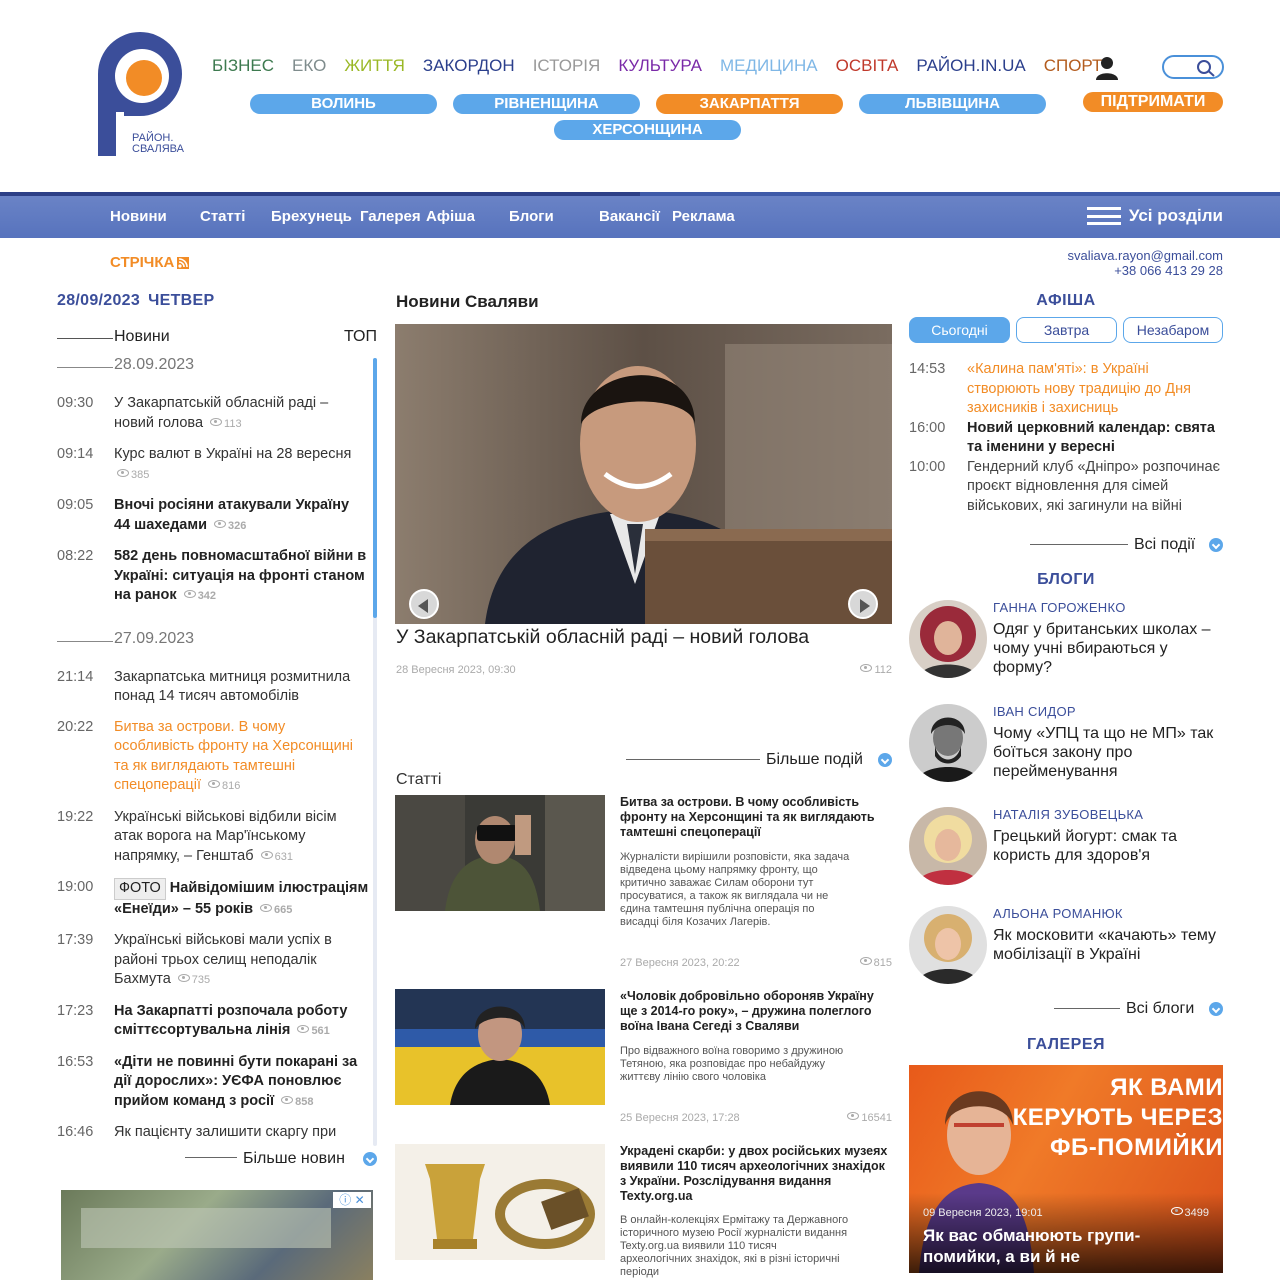 This screenshot has height=1280, width=1280. I want to click on feed-item-title: Як пацієнту залишити скаргу при, so click(241, 1133).